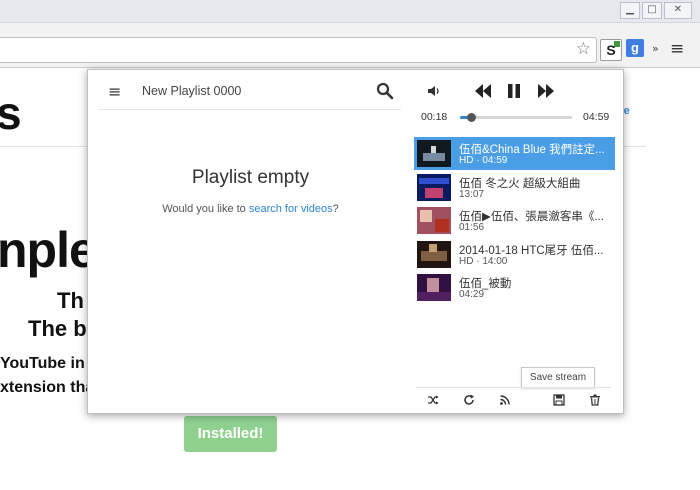 The image size is (700, 490). I want to click on seek-bar, so click(516, 117).